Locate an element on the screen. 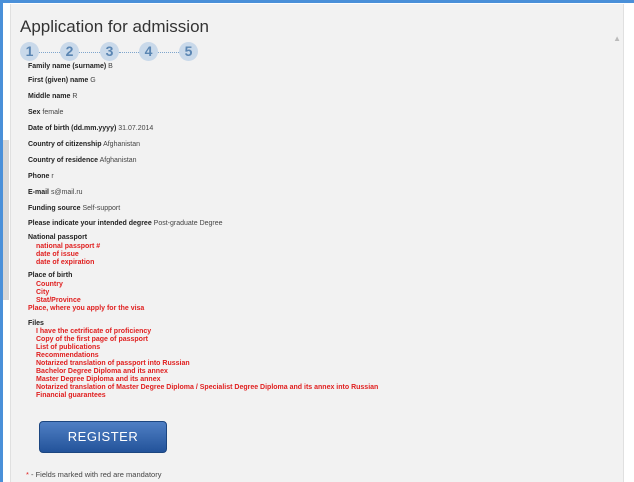  field-label: Please indicate your intended degree is located at coordinates (90, 223).